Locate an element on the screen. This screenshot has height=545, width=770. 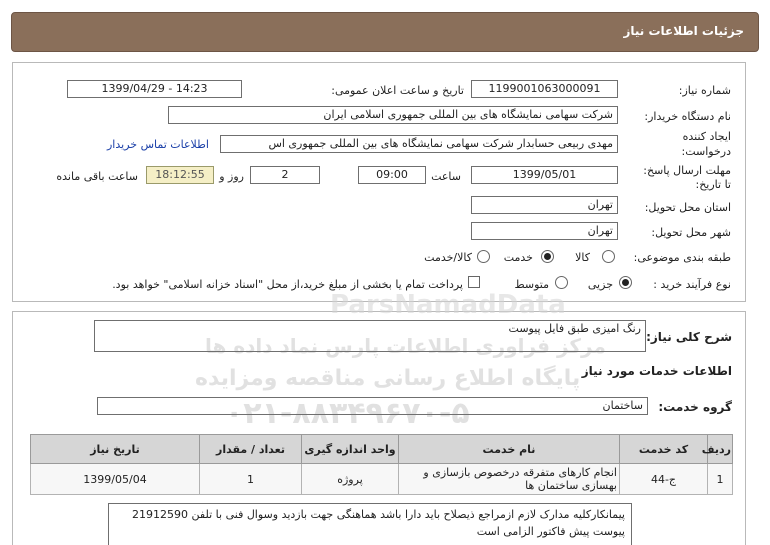
city-label: شهر محل تحویل: is located at coordinates (691, 232).